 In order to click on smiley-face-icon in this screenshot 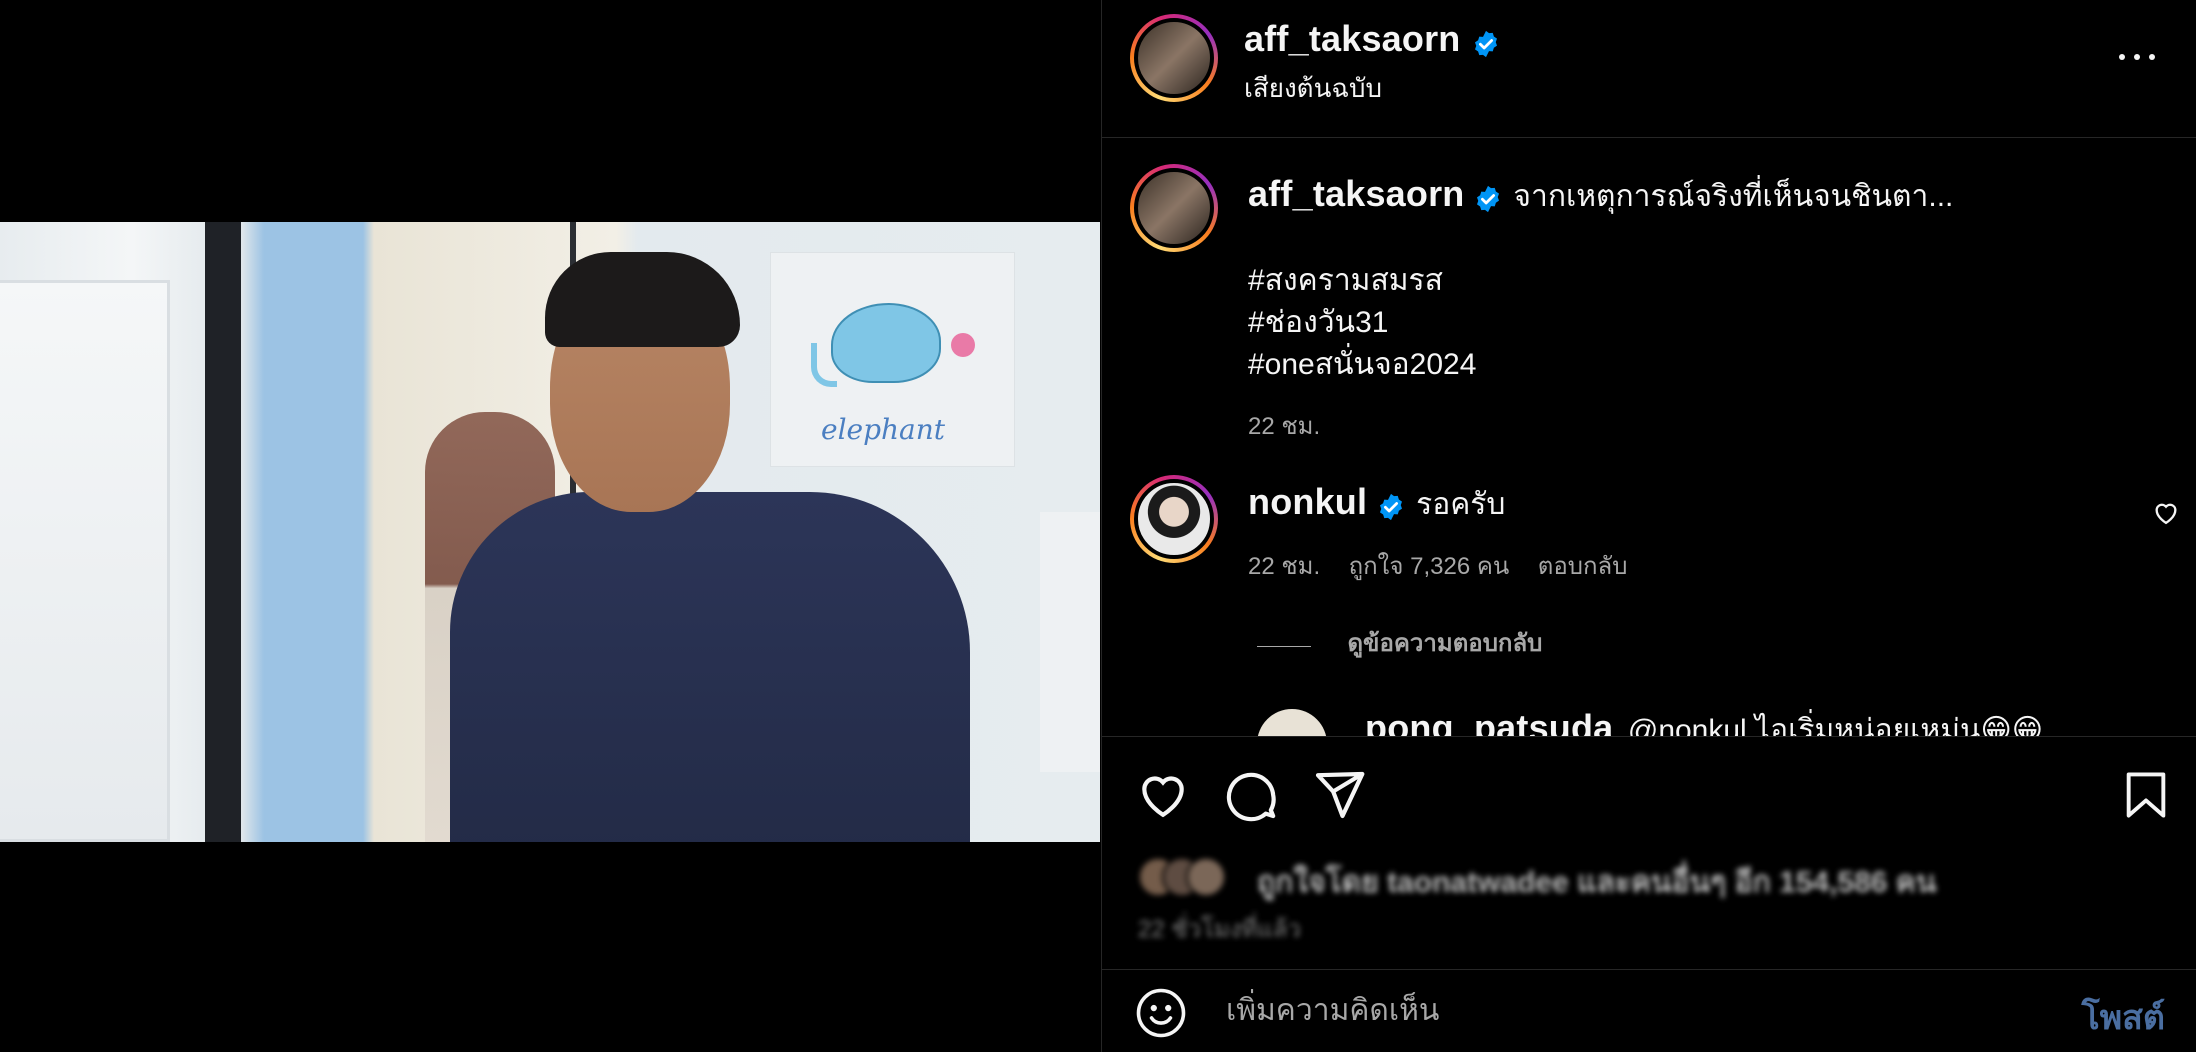, I will do `click(1161, 1013)`.